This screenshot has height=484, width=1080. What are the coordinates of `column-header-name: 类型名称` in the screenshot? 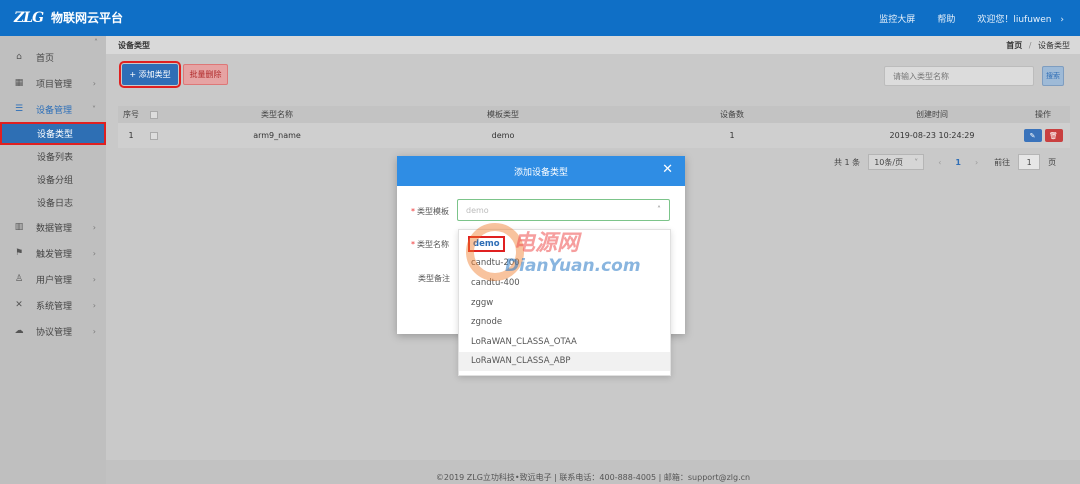 It's located at (277, 114).